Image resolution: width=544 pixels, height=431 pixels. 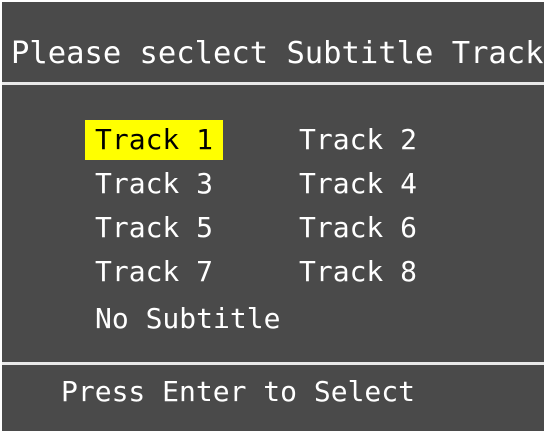 What do you see at coordinates (187, 319) in the screenshot?
I see `no-subtitle-option: No Subtitle` at bounding box center [187, 319].